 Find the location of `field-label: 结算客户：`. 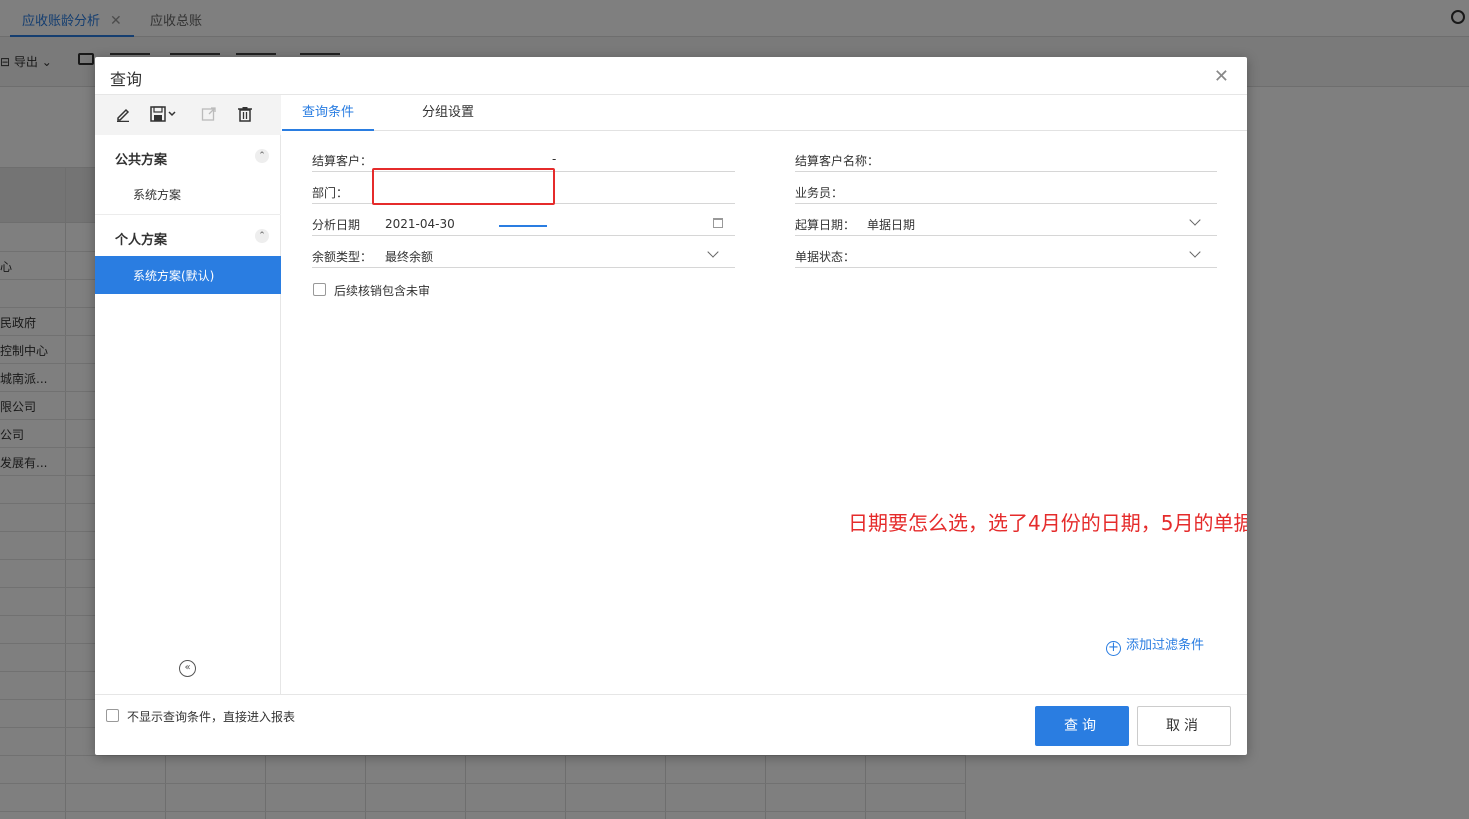

field-label: 结算客户： is located at coordinates (342, 161).